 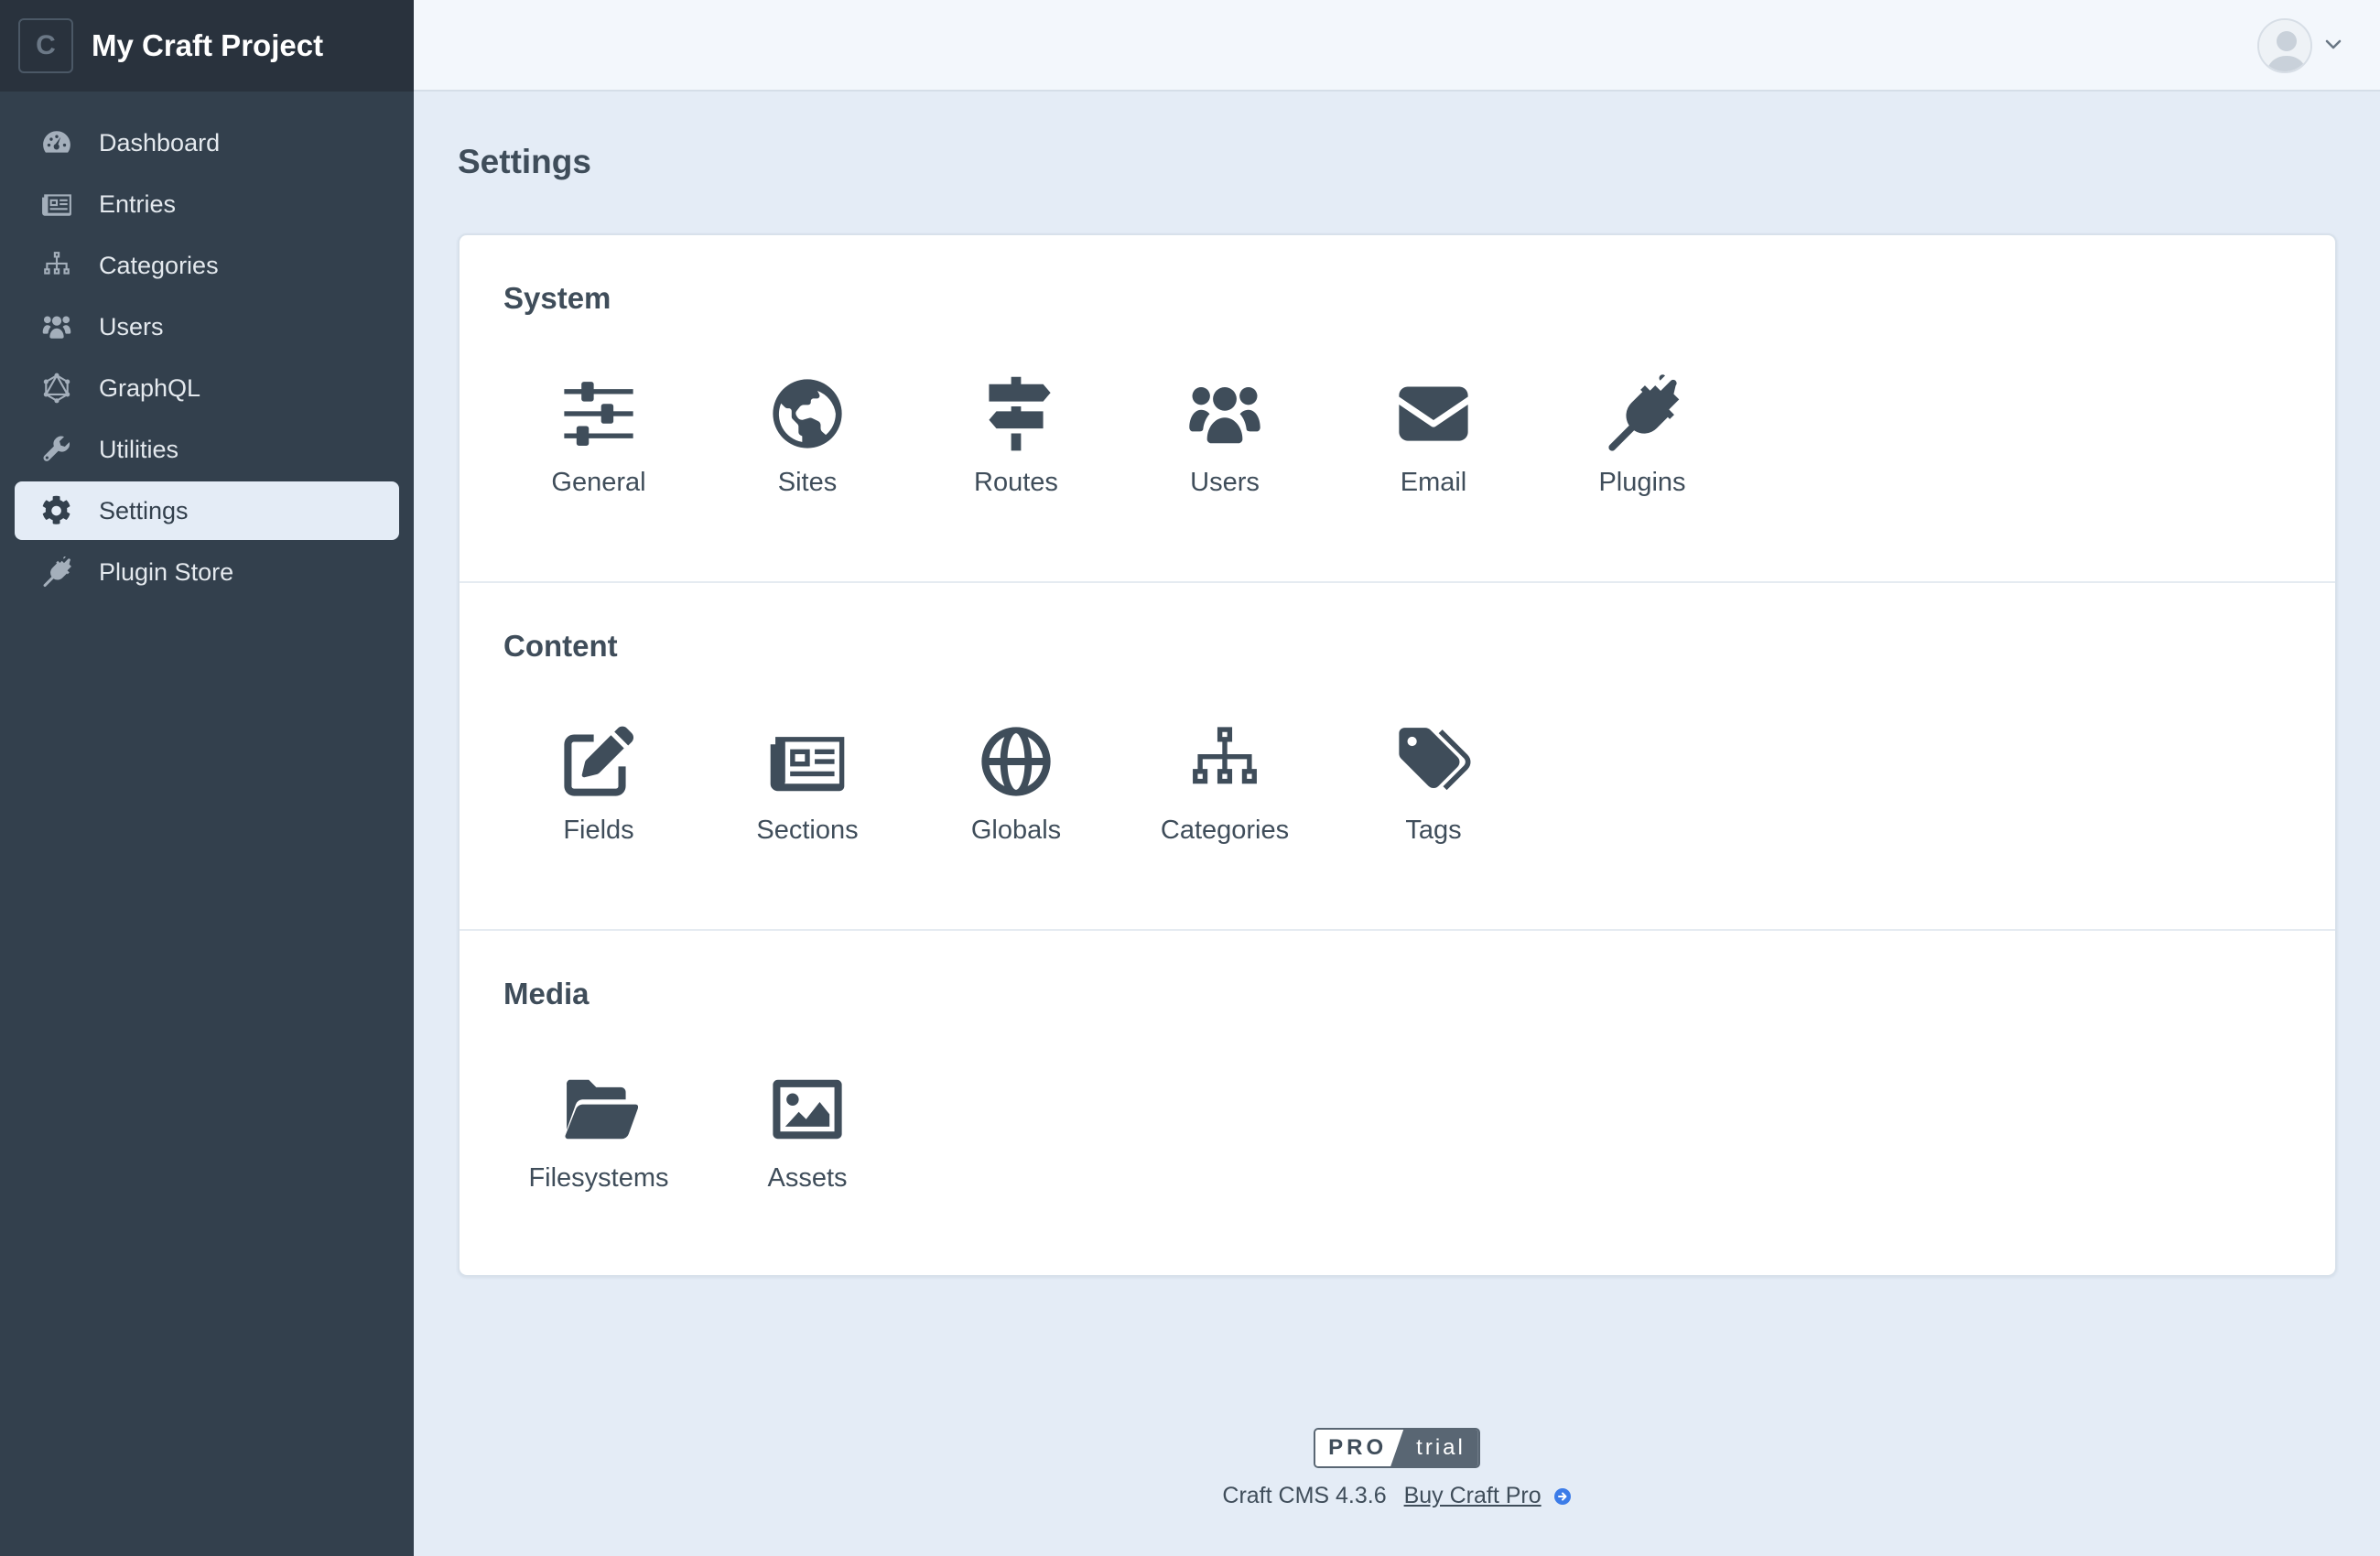 What do you see at coordinates (807, 830) in the screenshot?
I see `settings-item-label: Sections` at bounding box center [807, 830].